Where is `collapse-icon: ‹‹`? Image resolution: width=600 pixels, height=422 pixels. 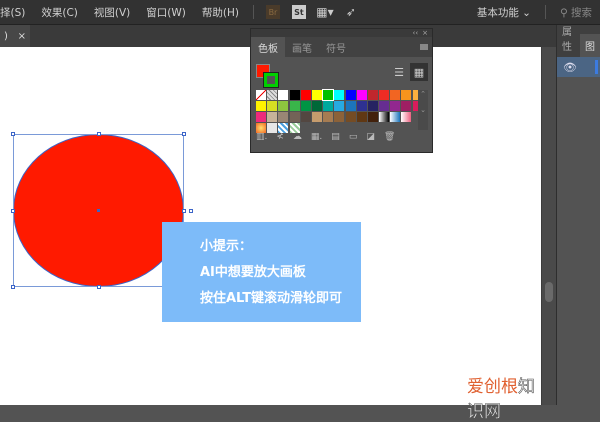 collapse-icon: ‹‹ is located at coordinates (416, 33).